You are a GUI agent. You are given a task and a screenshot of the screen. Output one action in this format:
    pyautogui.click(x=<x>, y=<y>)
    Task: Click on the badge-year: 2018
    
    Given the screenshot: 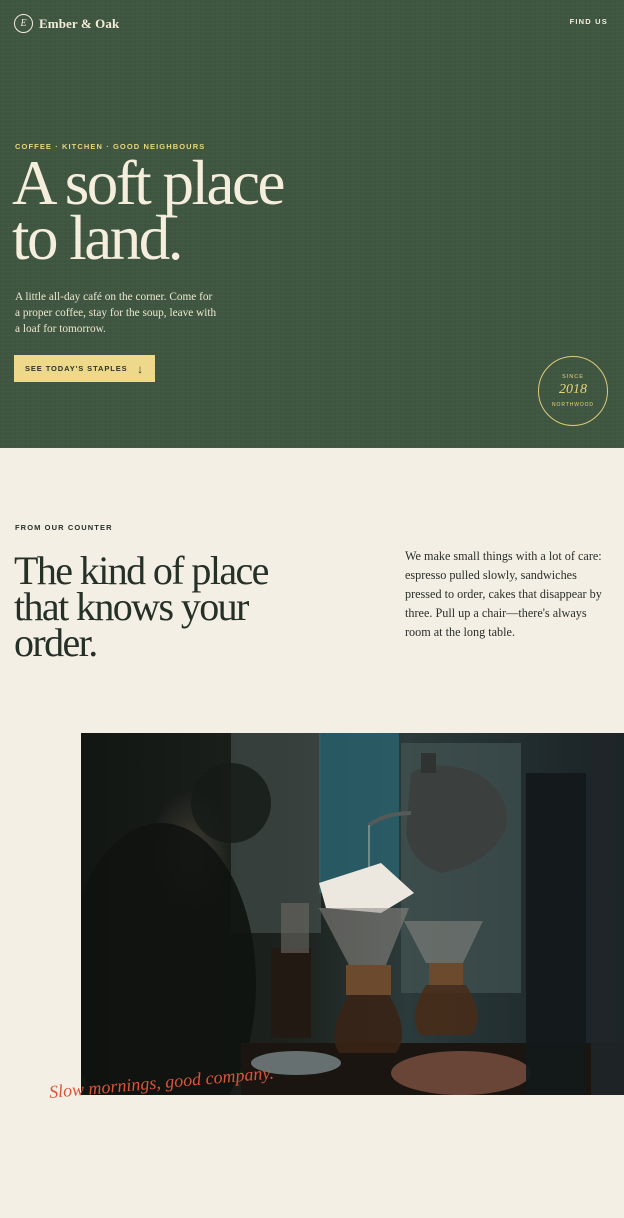 What is the action you would take?
    pyautogui.click(x=573, y=389)
    